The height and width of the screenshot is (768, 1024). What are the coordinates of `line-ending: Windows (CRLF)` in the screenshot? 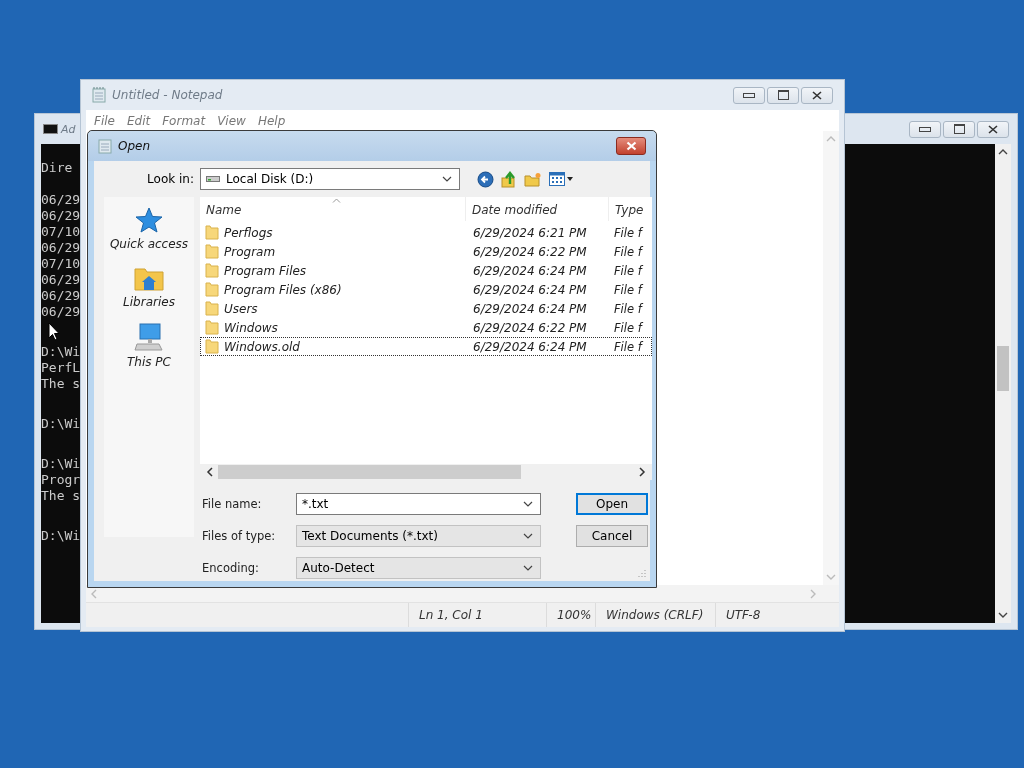 It's located at (655, 615).